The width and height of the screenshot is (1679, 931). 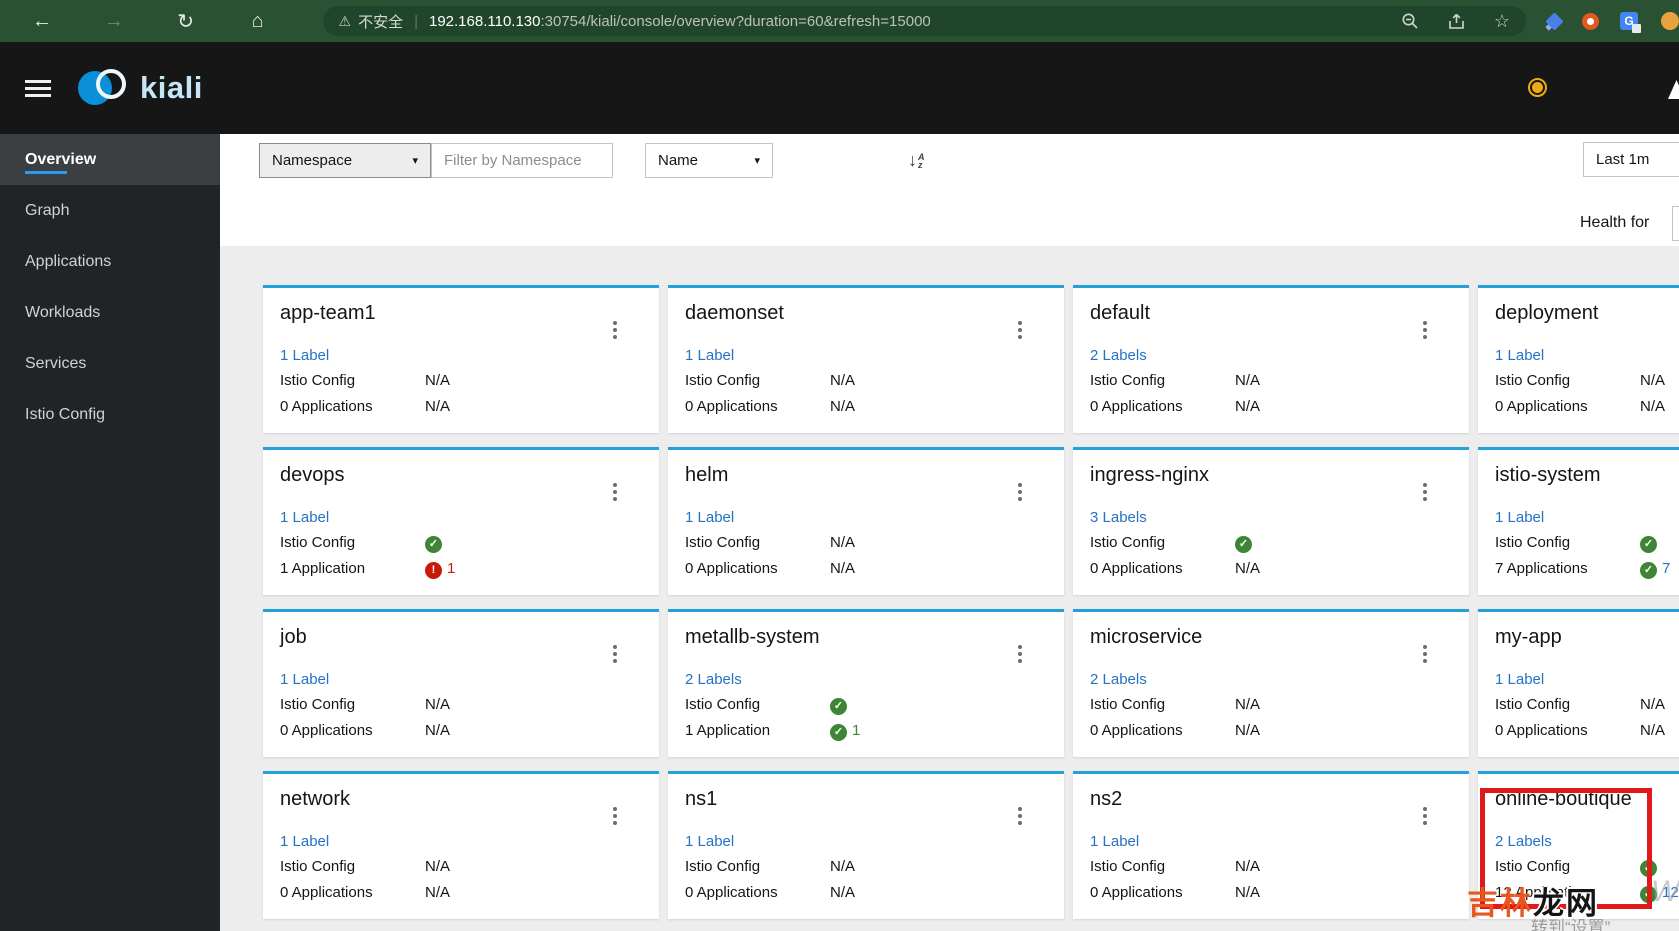 What do you see at coordinates (1537, 87) in the screenshot?
I see `mesh-warning-status-icon` at bounding box center [1537, 87].